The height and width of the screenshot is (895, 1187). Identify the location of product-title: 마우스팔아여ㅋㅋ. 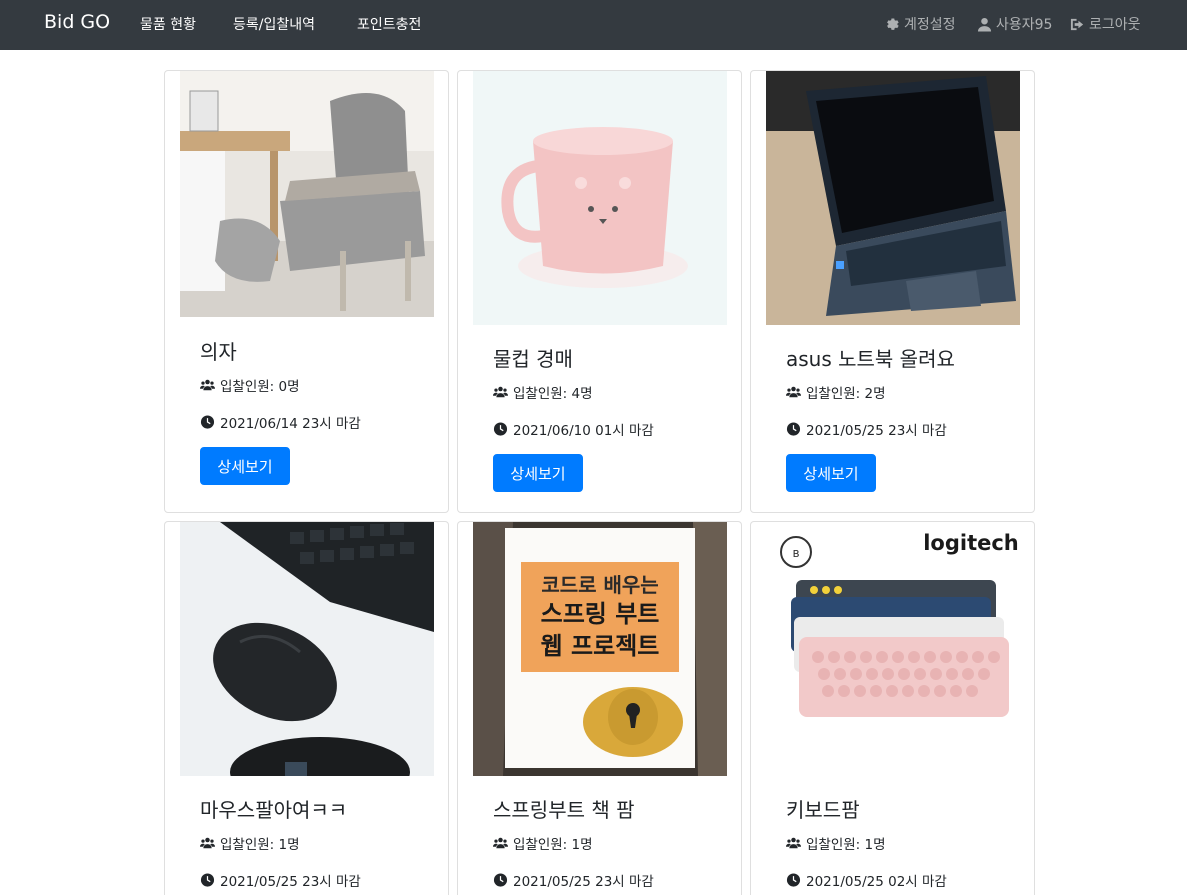
(274, 810).